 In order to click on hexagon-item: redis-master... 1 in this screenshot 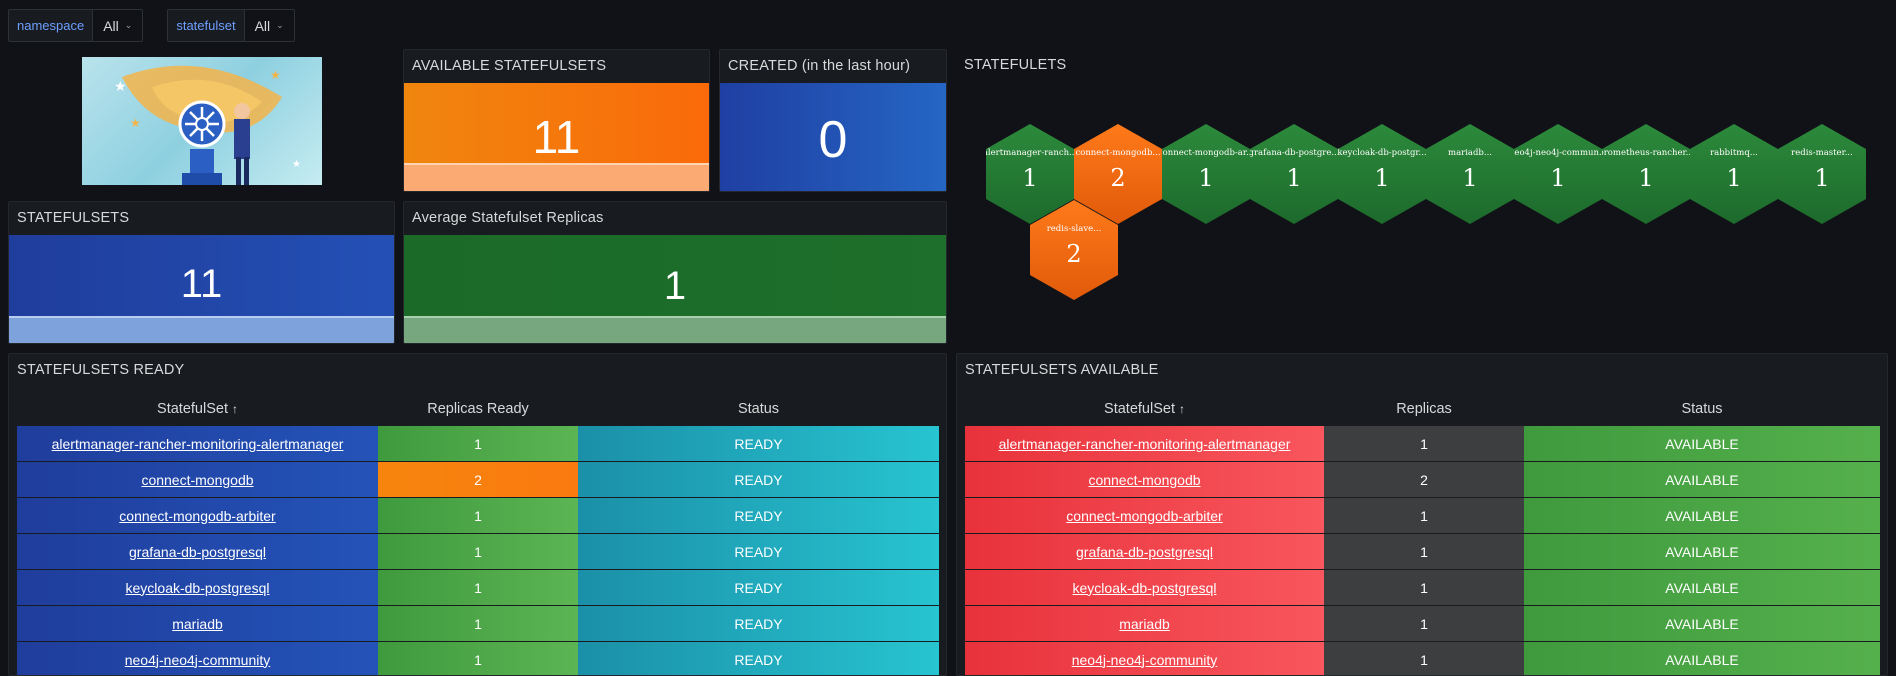, I will do `click(1822, 174)`.